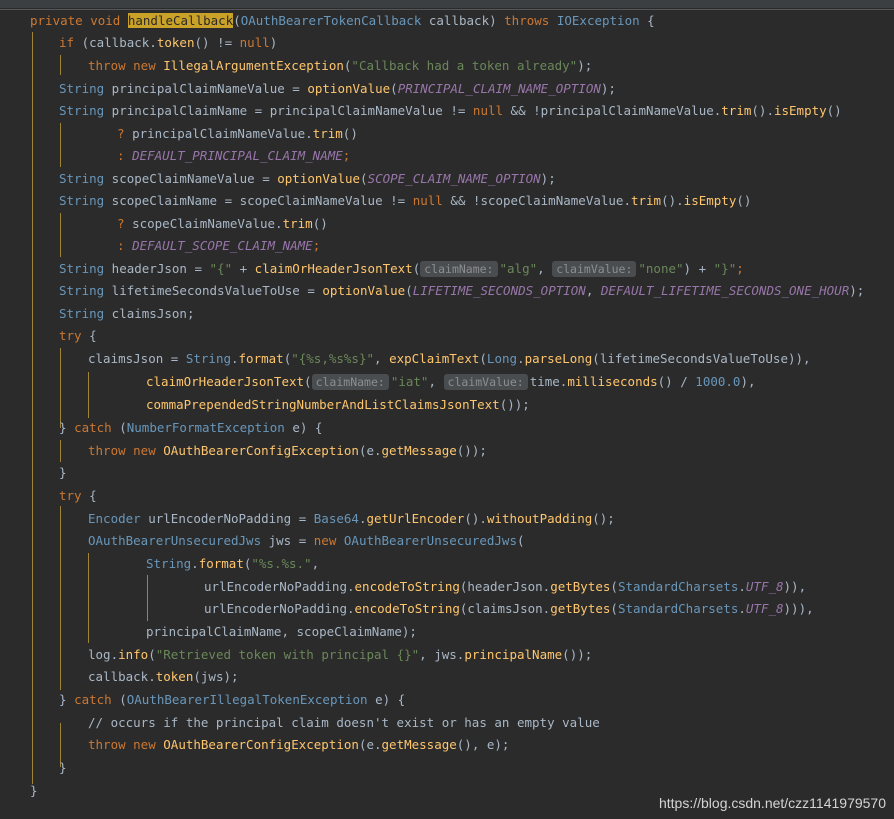 This screenshot has height=819, width=894. I want to click on token: principalClaimName, scopeClaimName);, so click(281, 631).